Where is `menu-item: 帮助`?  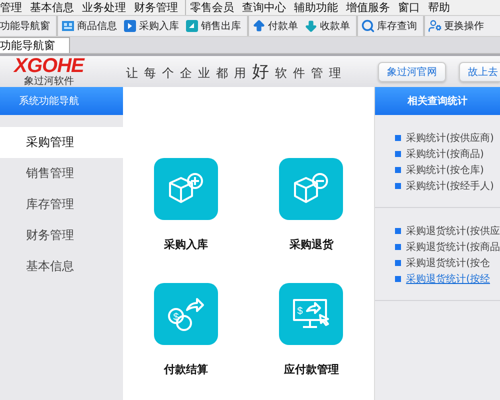 menu-item: 帮助 is located at coordinates (439, 7).